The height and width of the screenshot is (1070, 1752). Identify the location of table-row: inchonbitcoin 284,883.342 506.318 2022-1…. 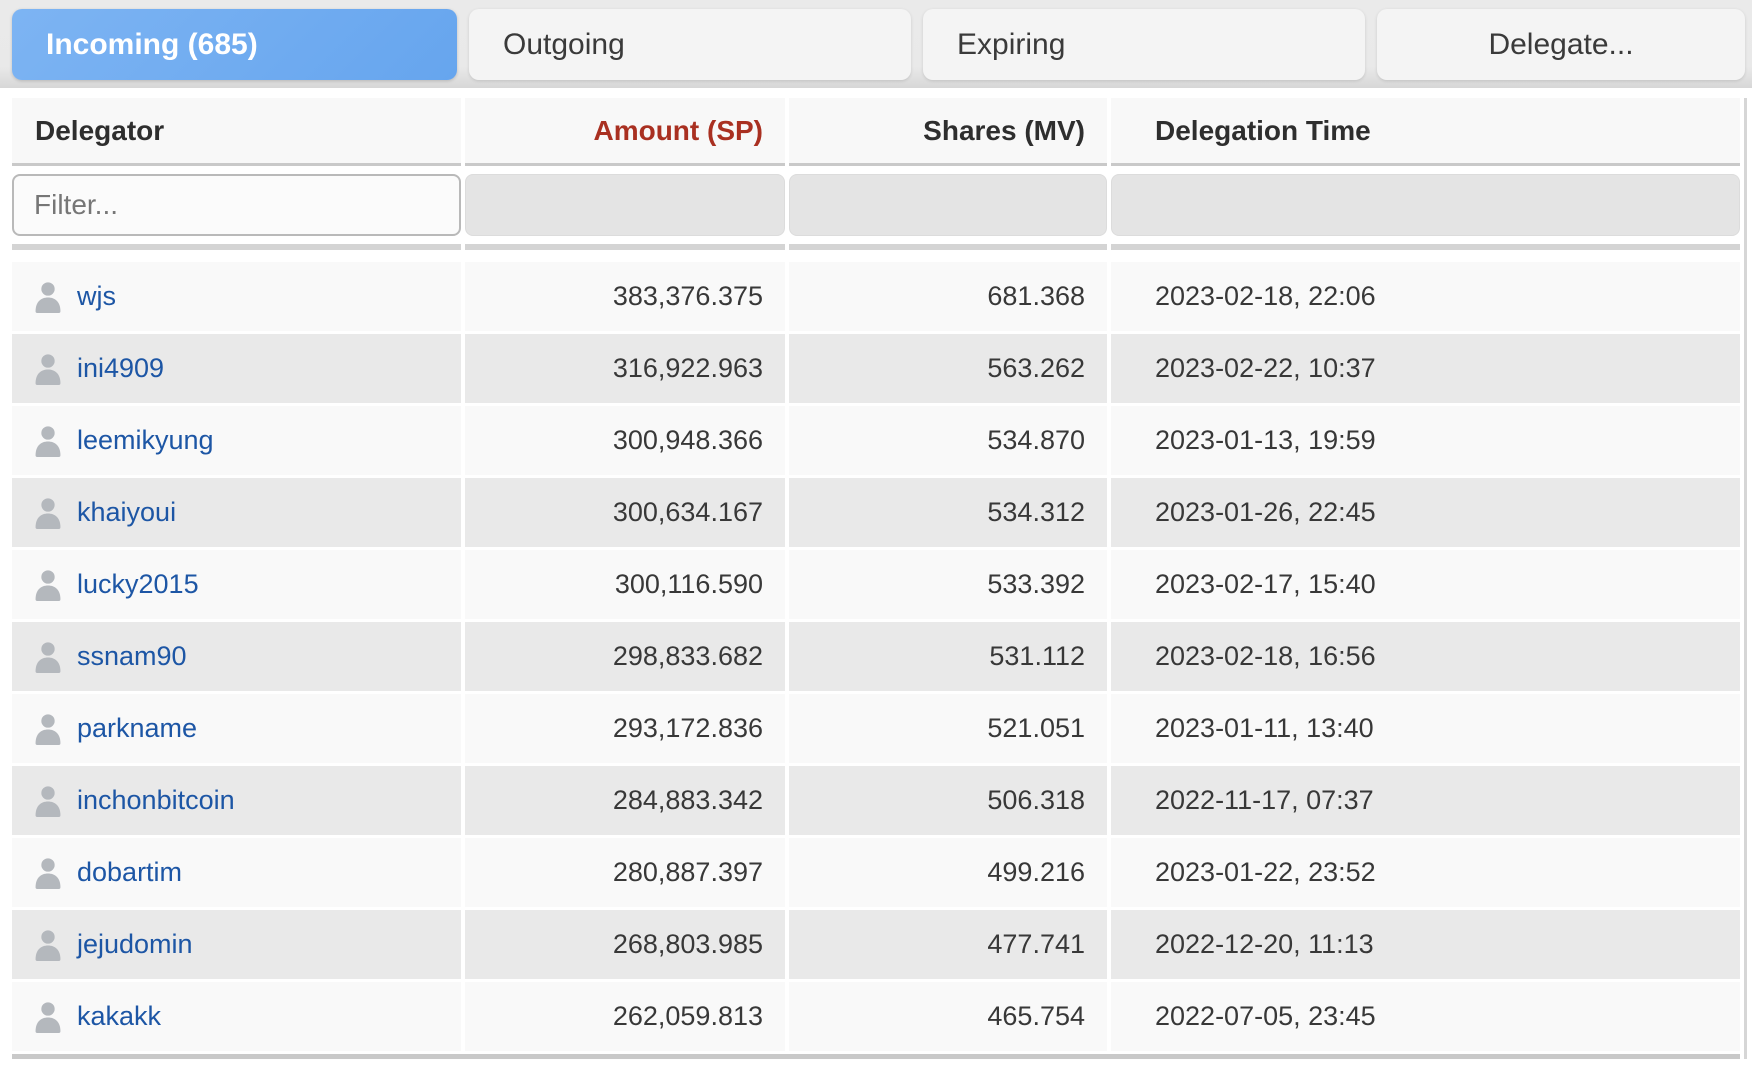
(876, 800).